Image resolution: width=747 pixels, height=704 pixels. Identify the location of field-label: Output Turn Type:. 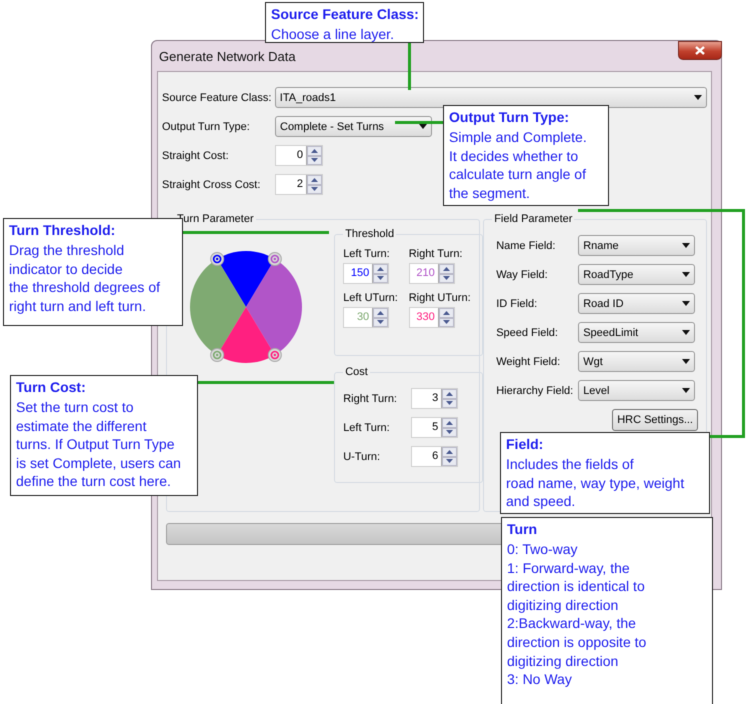
(206, 126).